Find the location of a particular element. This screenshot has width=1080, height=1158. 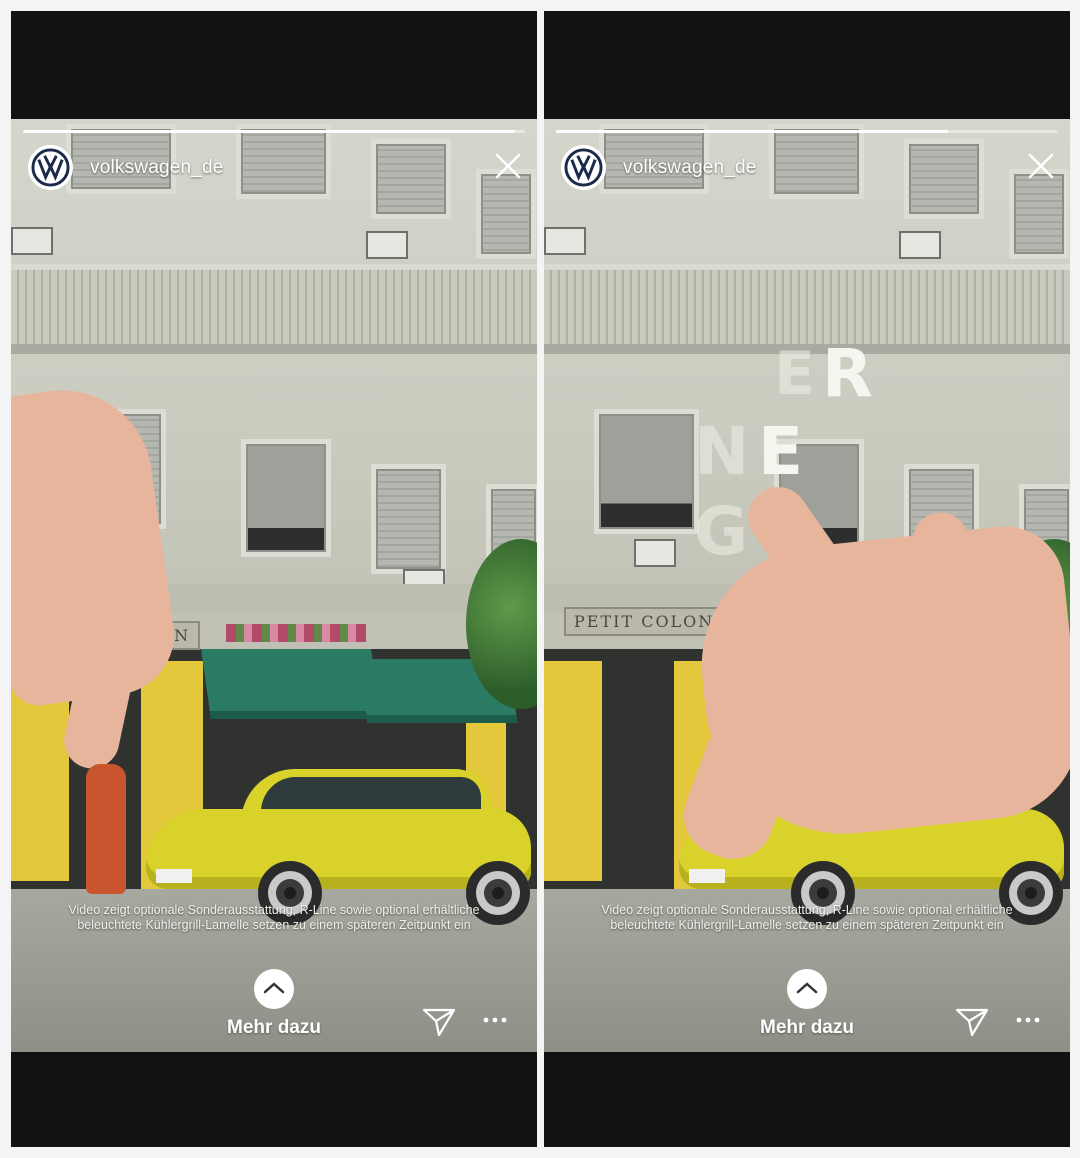

overlay-letter: R is located at coordinates (847, 373).